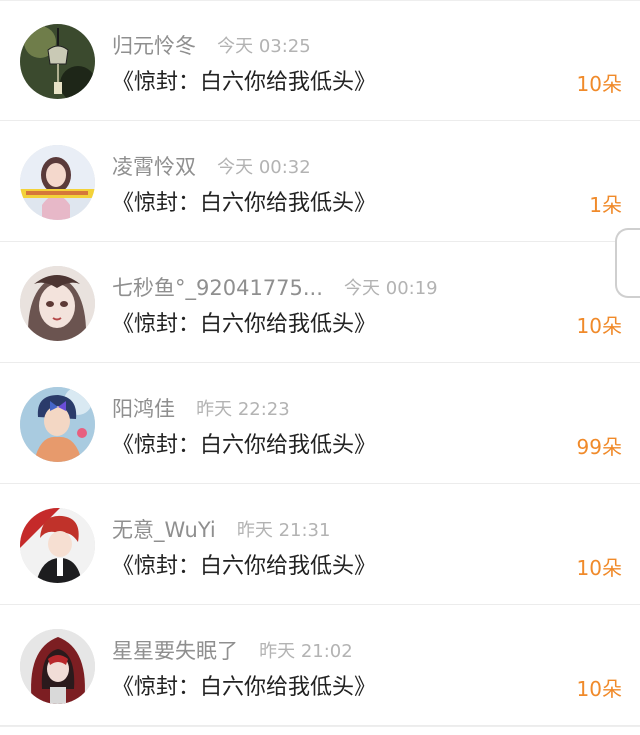  Describe the element at coordinates (164, 530) in the screenshot. I see `user-name: 无意_WuYi` at that location.